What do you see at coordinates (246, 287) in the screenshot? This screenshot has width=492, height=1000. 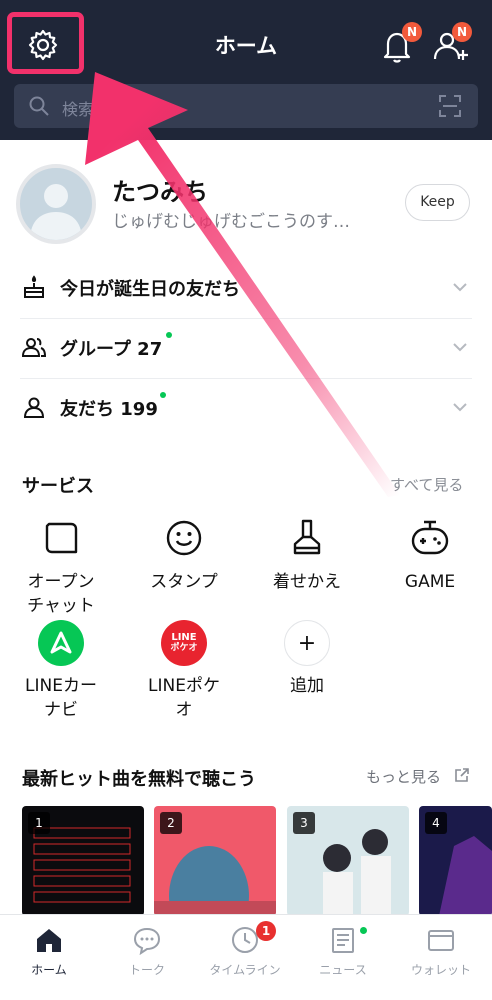 I see `birthday-row: 今日が誕生日の友だち` at bounding box center [246, 287].